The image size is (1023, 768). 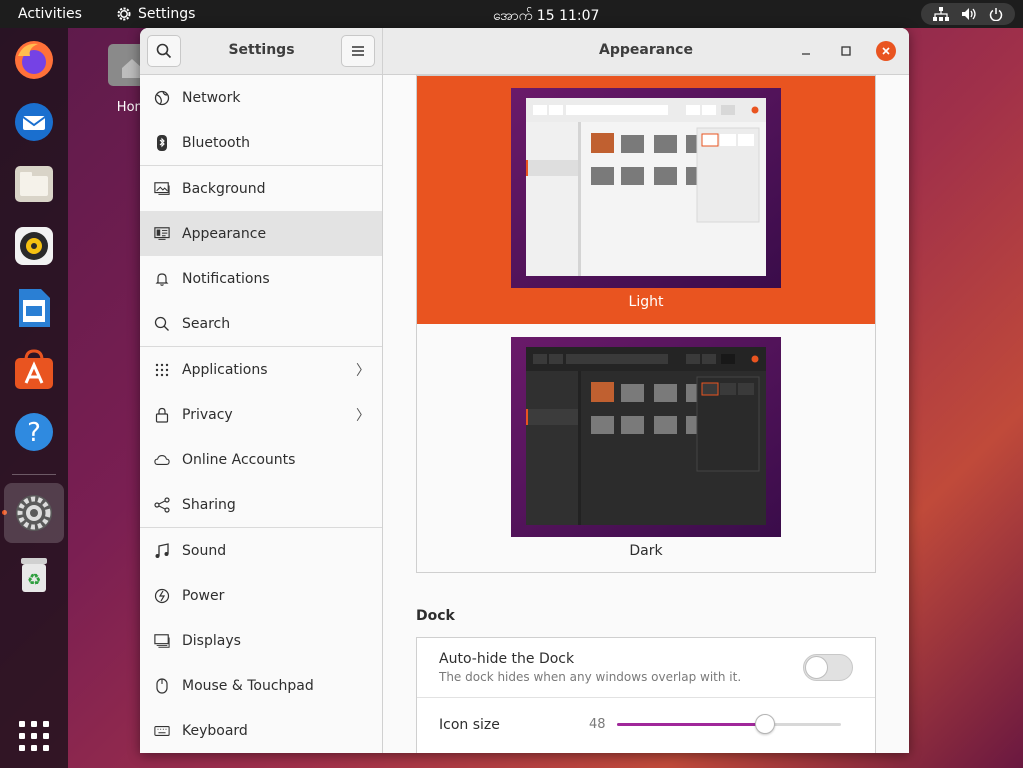 I want to click on volume-icon, so click(x=969, y=14).